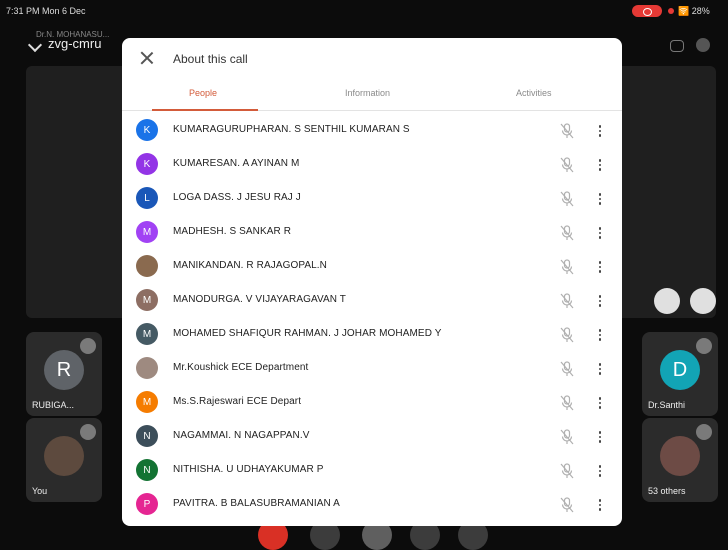  What do you see at coordinates (372, 267) in the screenshot?
I see `participant-row: MANIKANDAN. R RAJAGOPAL.N` at bounding box center [372, 267].